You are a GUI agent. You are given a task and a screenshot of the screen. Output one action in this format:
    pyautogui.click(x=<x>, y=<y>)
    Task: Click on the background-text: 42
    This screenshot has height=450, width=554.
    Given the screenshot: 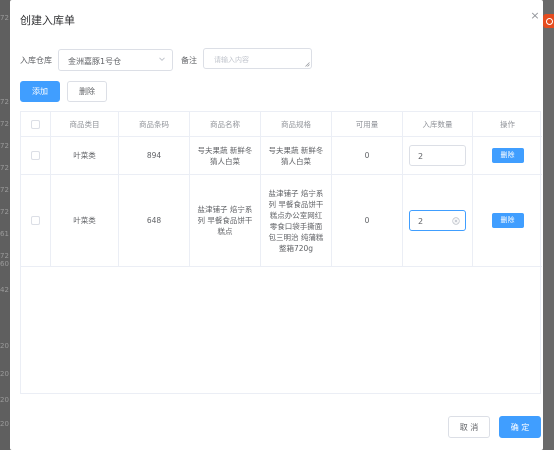 What is the action you would take?
    pyautogui.click(x=4, y=290)
    